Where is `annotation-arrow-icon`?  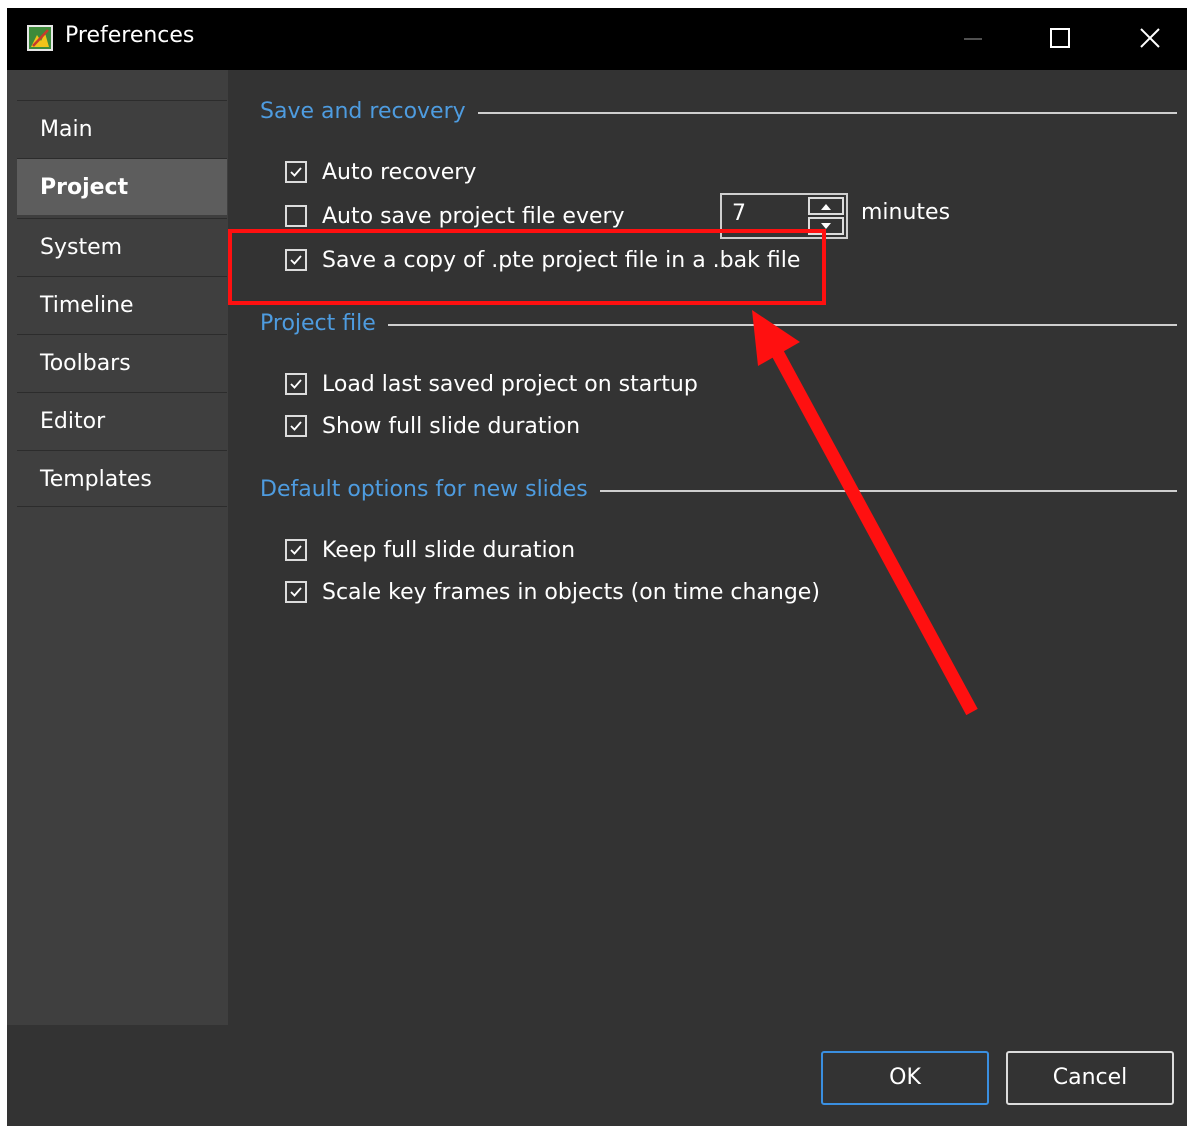 annotation-arrow-icon is located at coordinates (865, 513).